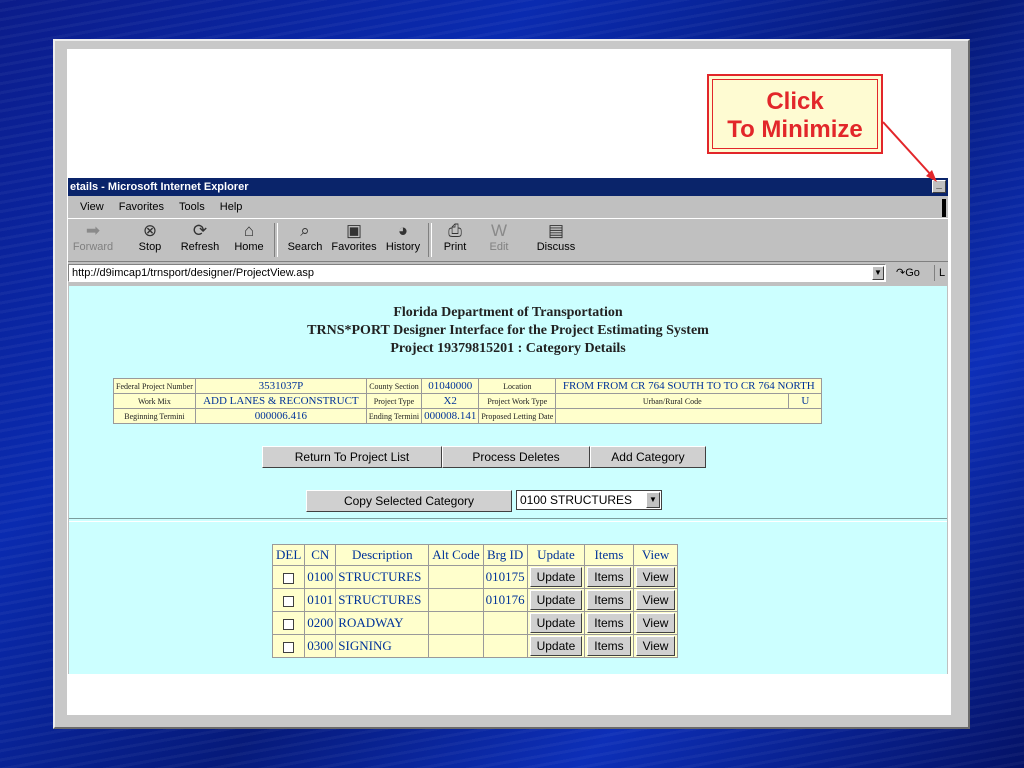  What do you see at coordinates (907, 149) in the screenshot?
I see `callout-arrow-line` at bounding box center [907, 149].